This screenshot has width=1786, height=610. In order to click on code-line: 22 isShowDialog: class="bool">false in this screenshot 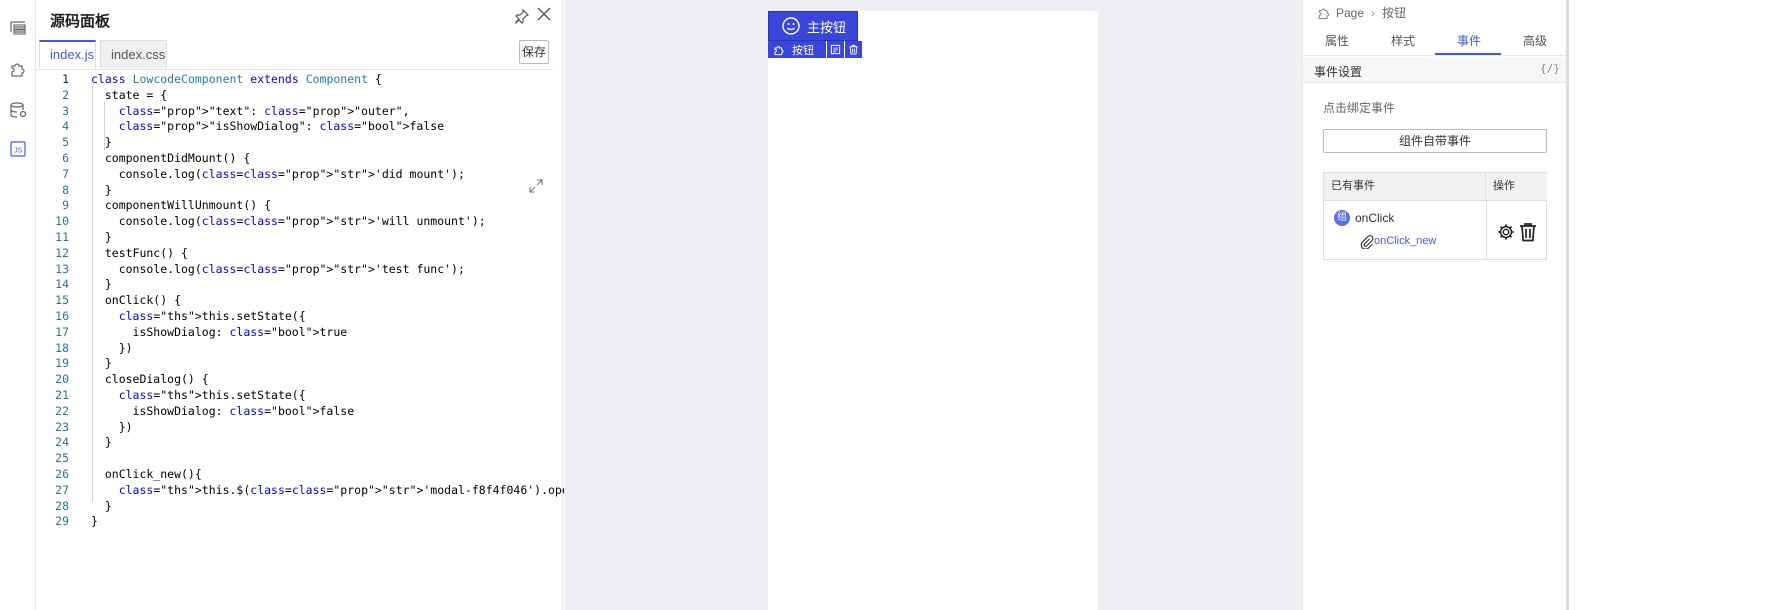, I will do `click(294, 411)`.